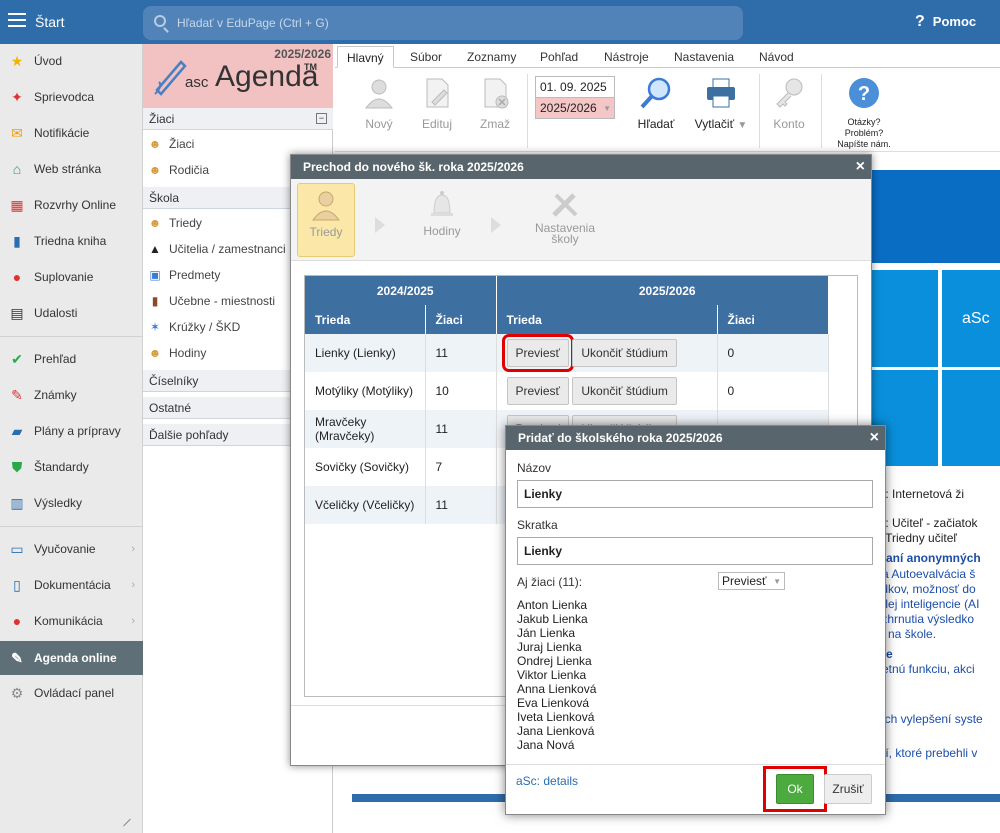 The height and width of the screenshot is (833, 1000). I want to click on abbreviation-input, so click(695, 551).